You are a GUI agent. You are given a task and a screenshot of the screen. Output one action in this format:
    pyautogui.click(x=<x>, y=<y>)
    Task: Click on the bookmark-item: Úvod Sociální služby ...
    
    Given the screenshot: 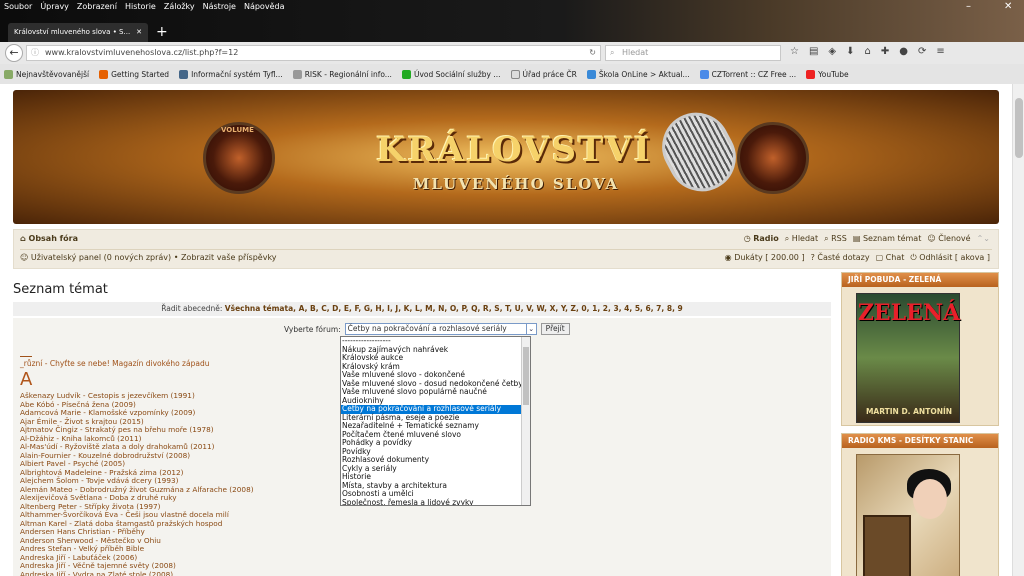 What is the action you would take?
    pyautogui.click(x=451, y=74)
    